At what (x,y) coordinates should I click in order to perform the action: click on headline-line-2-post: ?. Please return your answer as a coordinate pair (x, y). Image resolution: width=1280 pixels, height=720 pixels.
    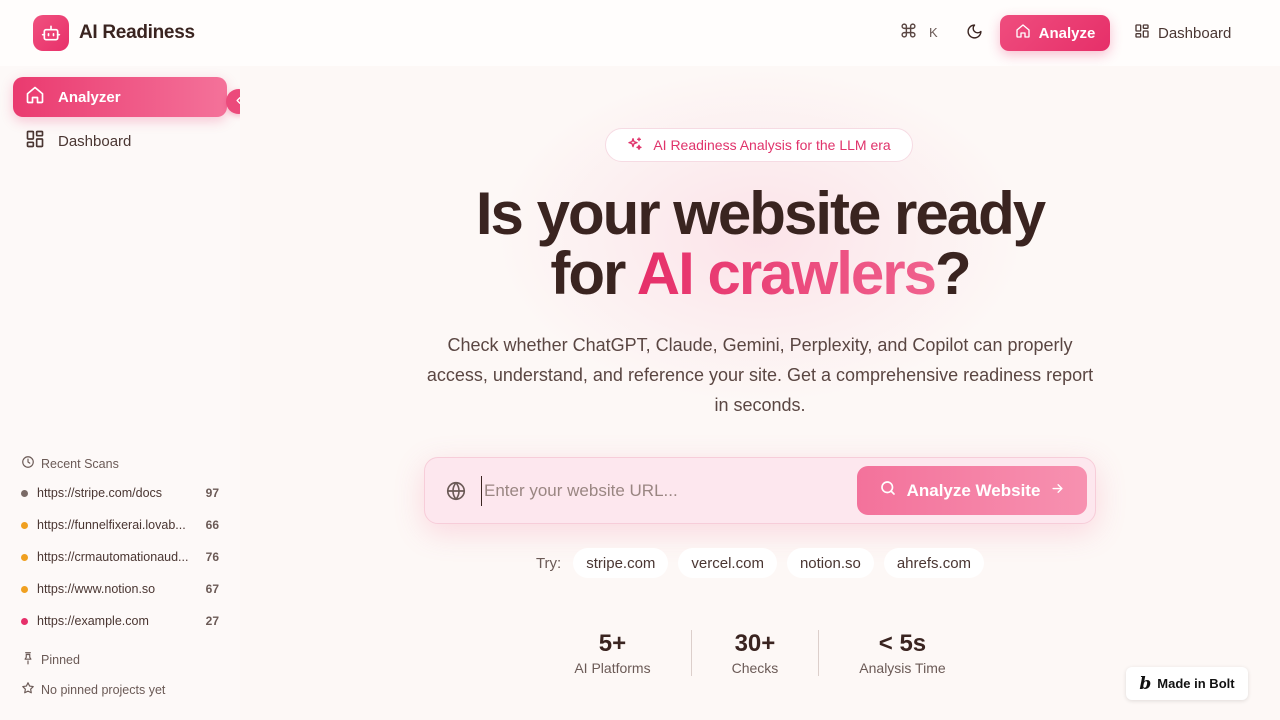
    Looking at the image, I should click on (953, 273).